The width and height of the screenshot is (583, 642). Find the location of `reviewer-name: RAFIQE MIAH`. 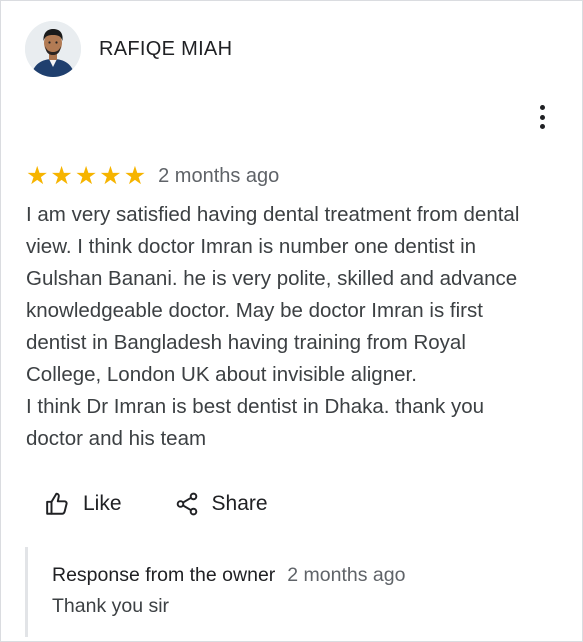

reviewer-name: RAFIQE MIAH is located at coordinates (165, 49).